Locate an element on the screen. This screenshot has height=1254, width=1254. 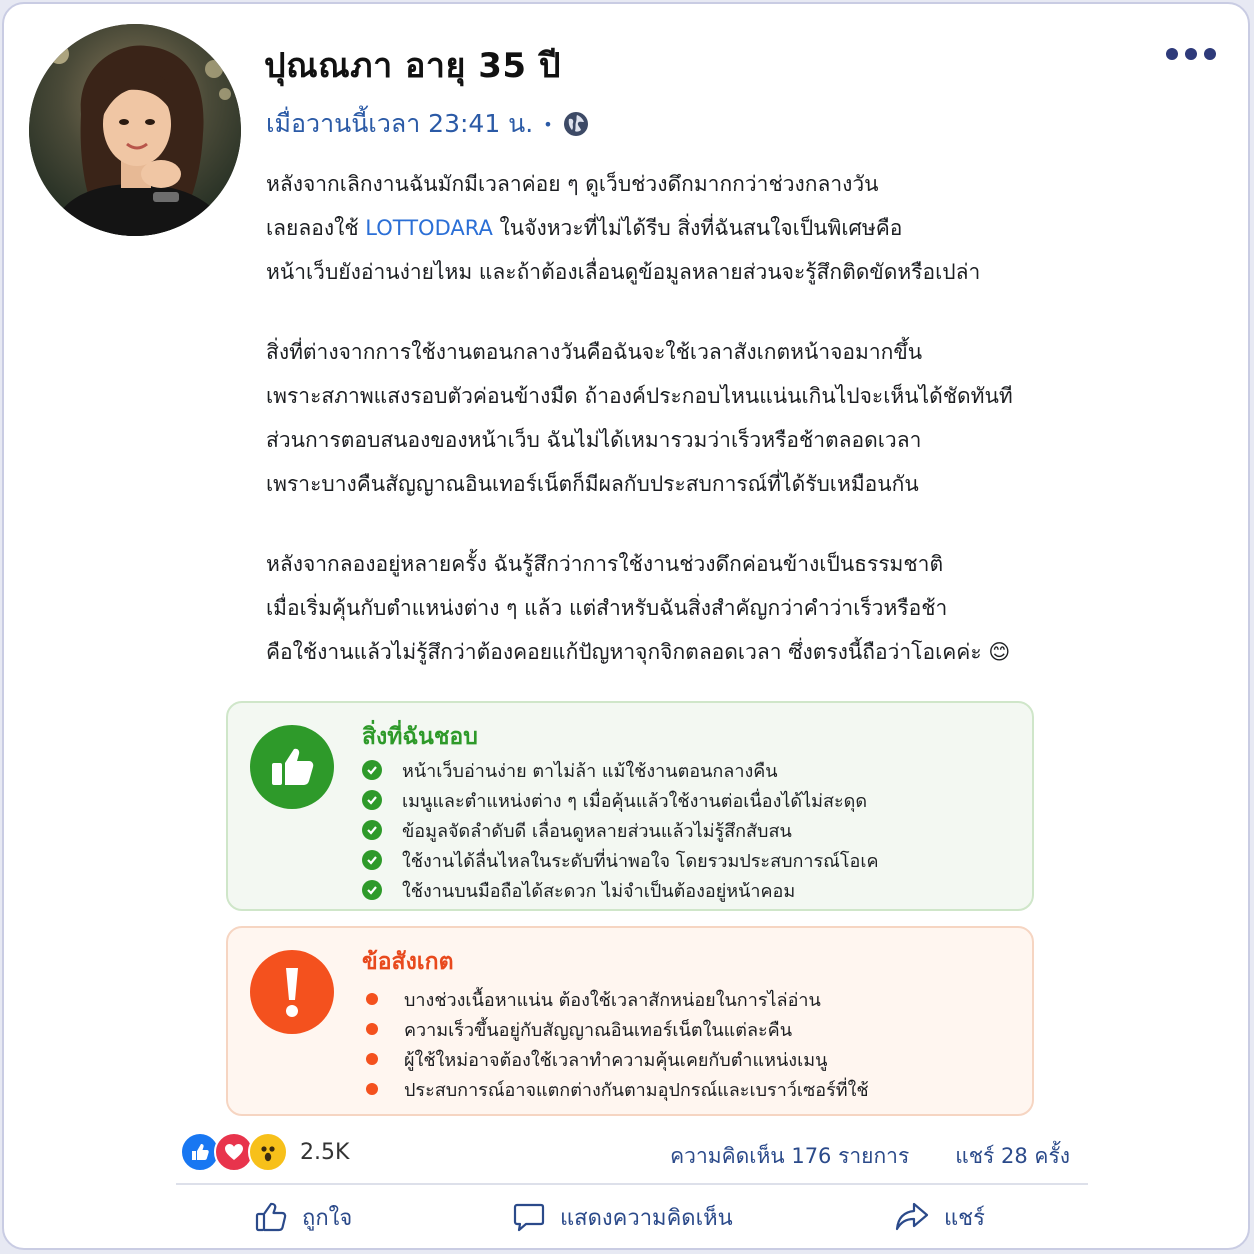
avatar-portrait is located at coordinates (135, 130).